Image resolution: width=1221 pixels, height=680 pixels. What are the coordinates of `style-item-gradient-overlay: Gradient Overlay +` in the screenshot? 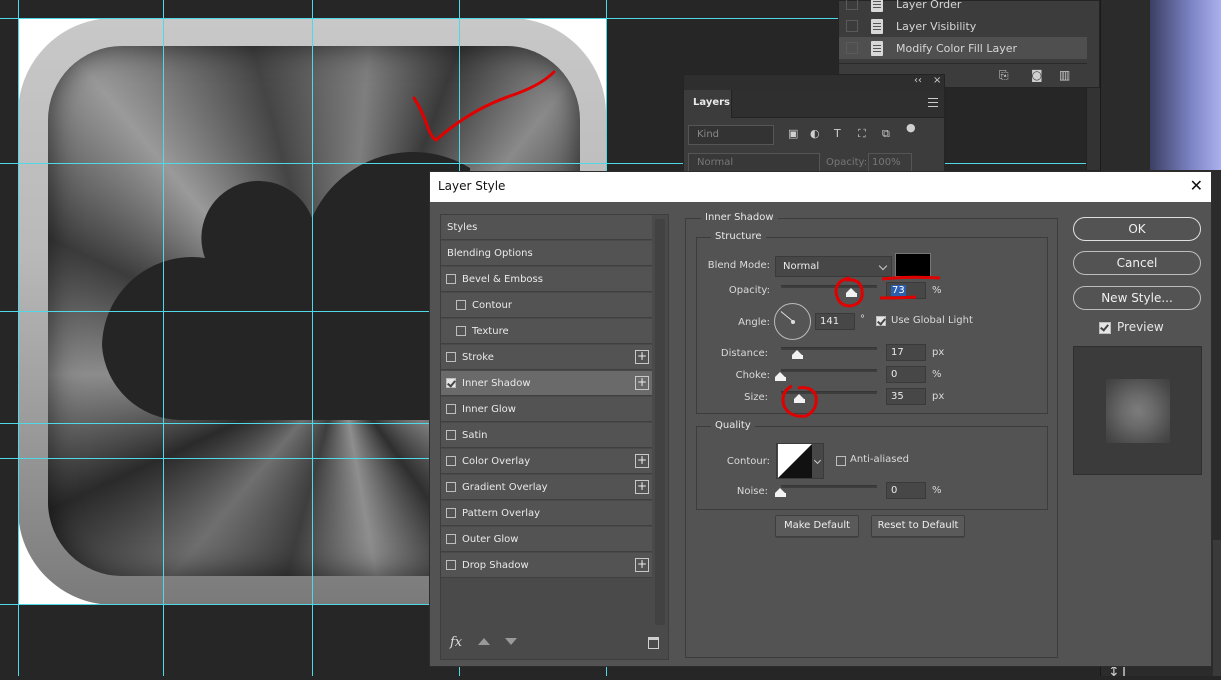 It's located at (546, 487).